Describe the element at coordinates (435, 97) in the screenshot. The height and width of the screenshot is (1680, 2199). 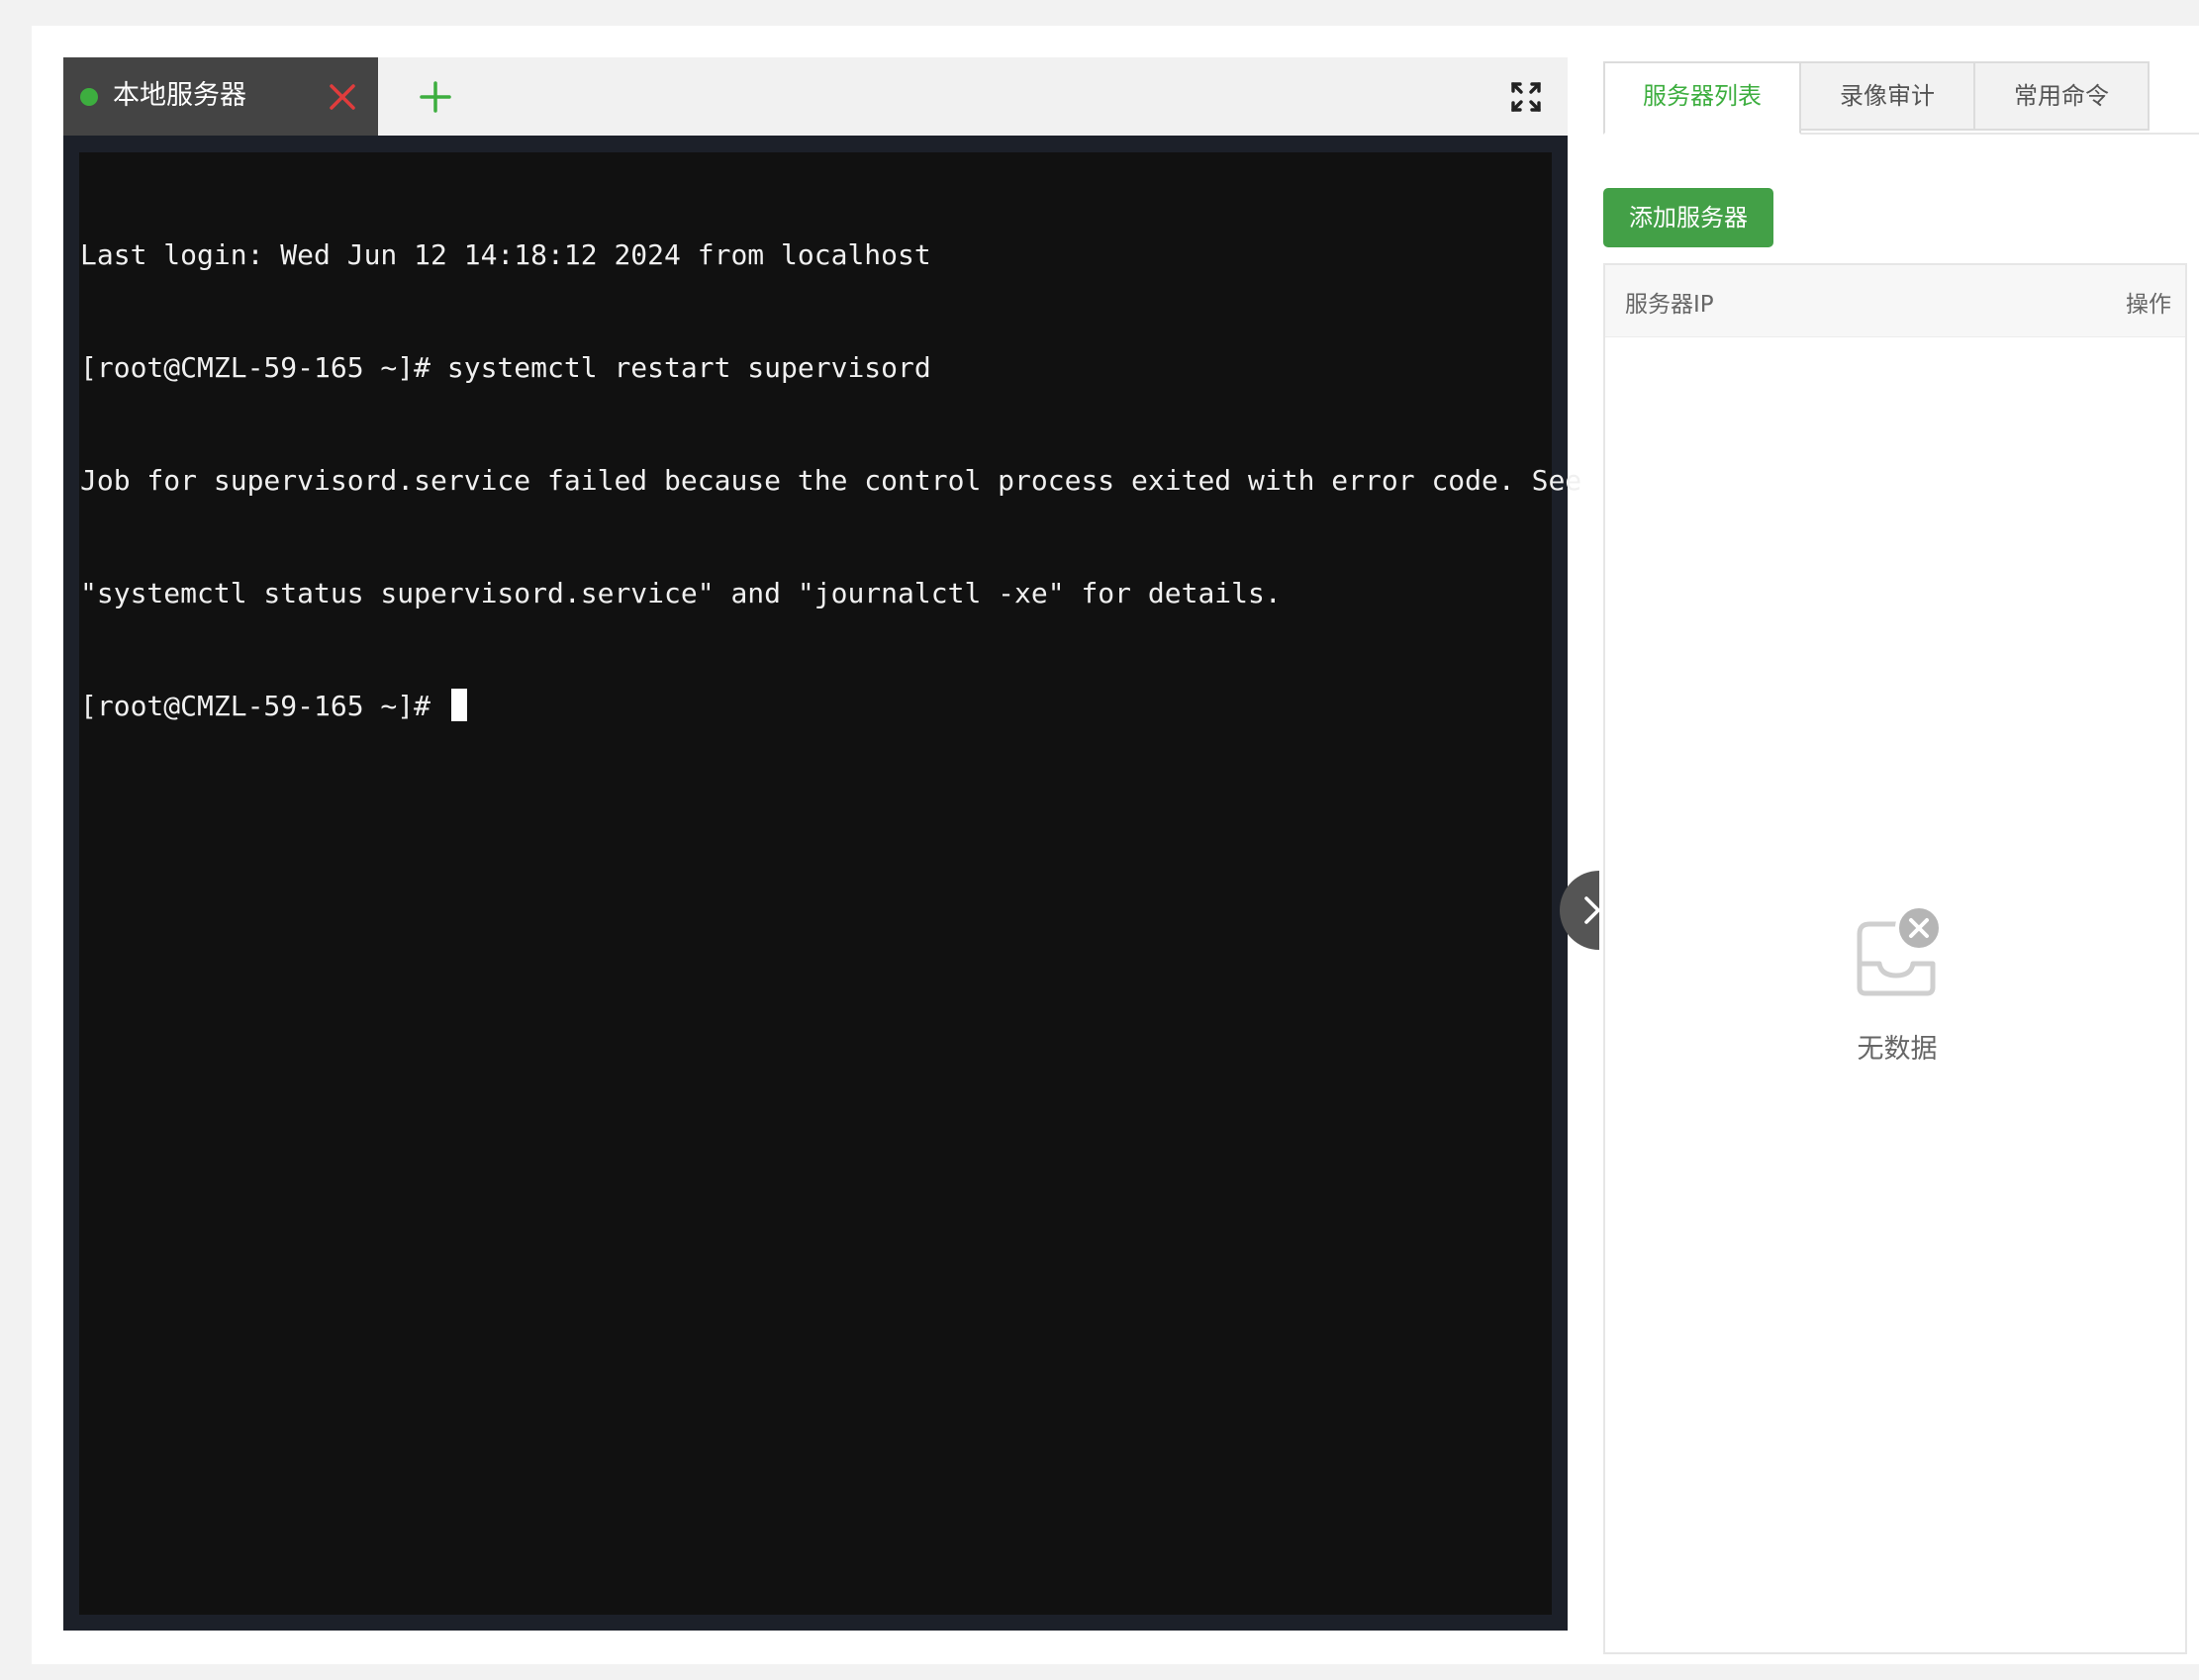
I see `plus-icon` at that location.